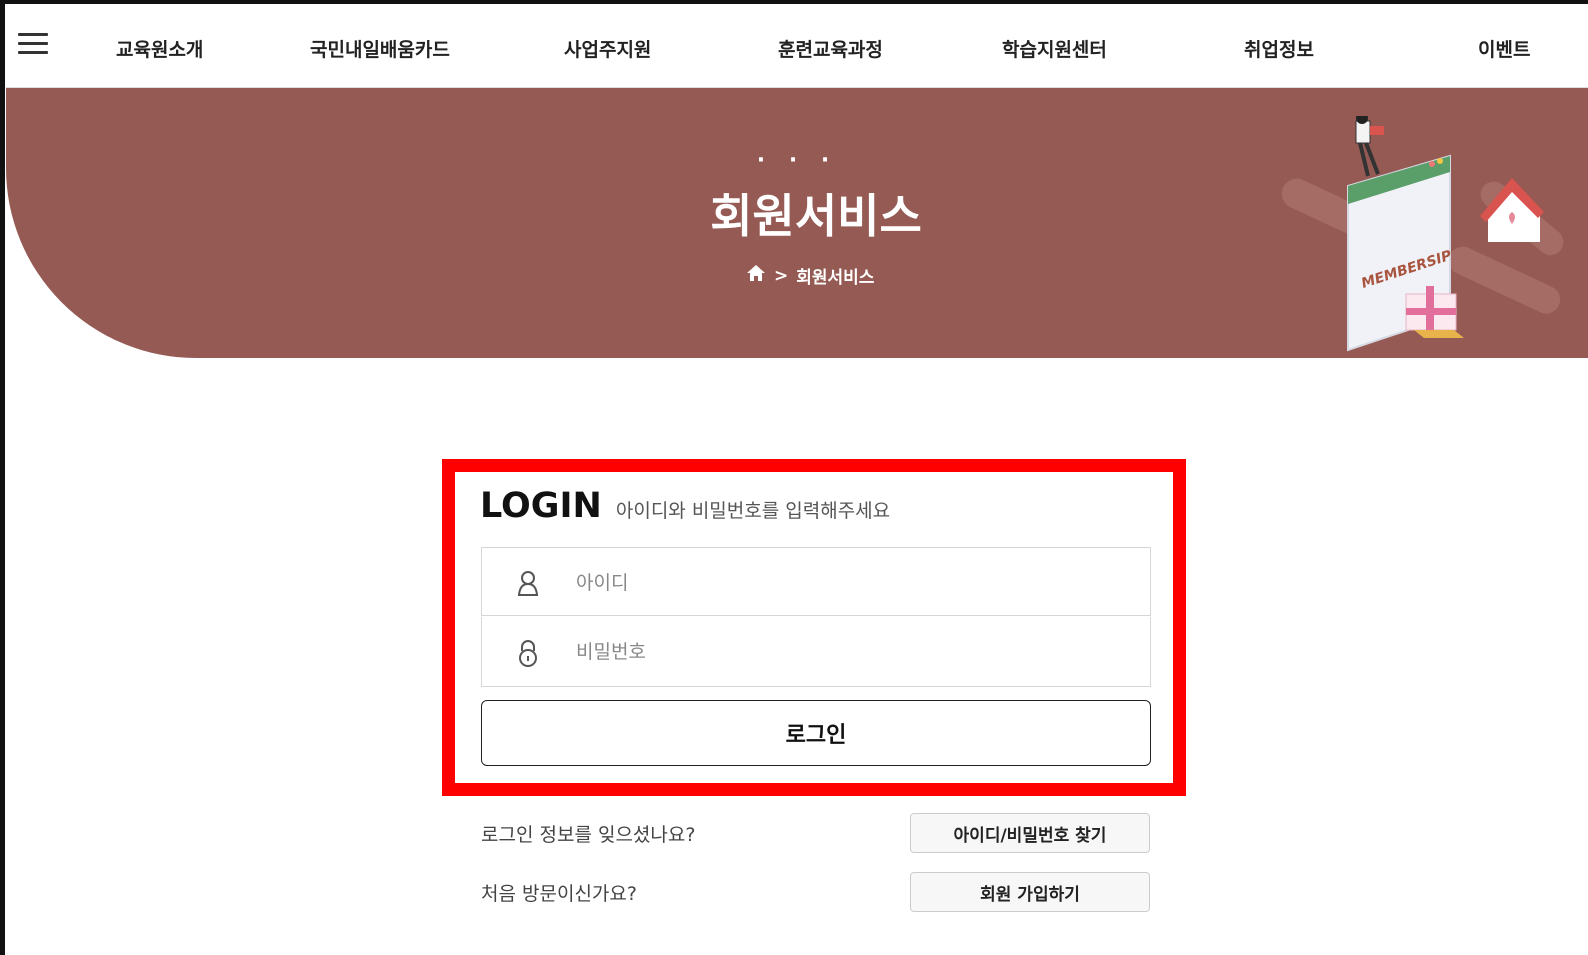 This screenshot has height=955, width=1588. I want to click on id-field, so click(816, 582).